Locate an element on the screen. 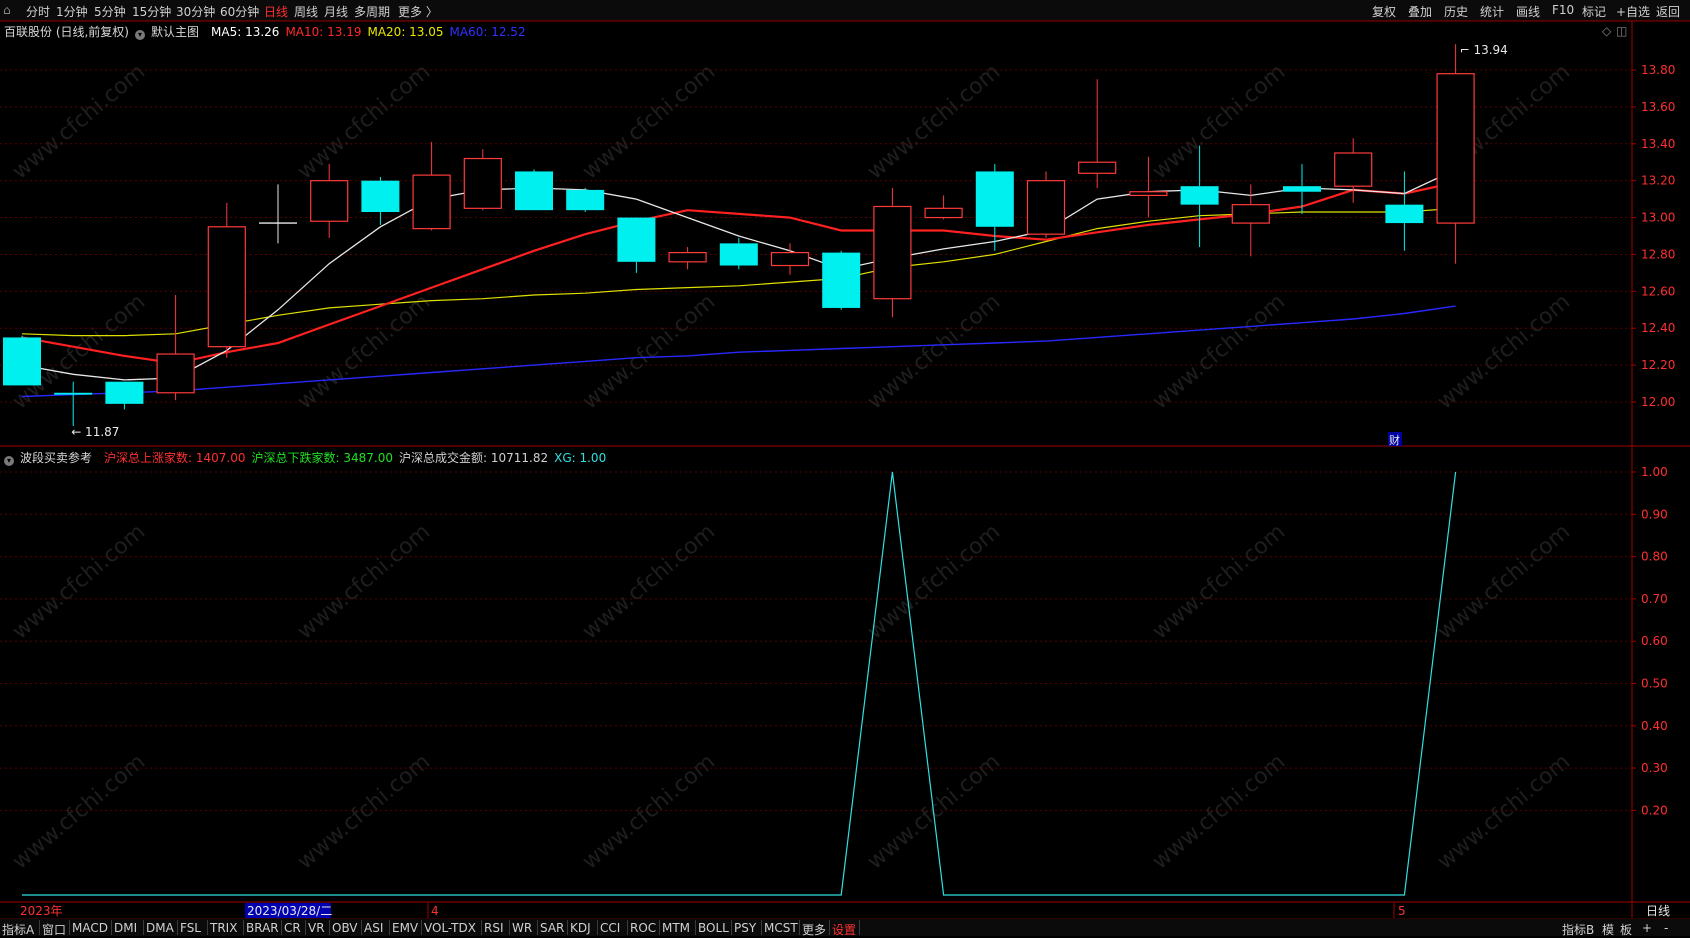 The height and width of the screenshot is (938, 1690). indicator-tab-22: PSY is located at coordinates (745, 928).